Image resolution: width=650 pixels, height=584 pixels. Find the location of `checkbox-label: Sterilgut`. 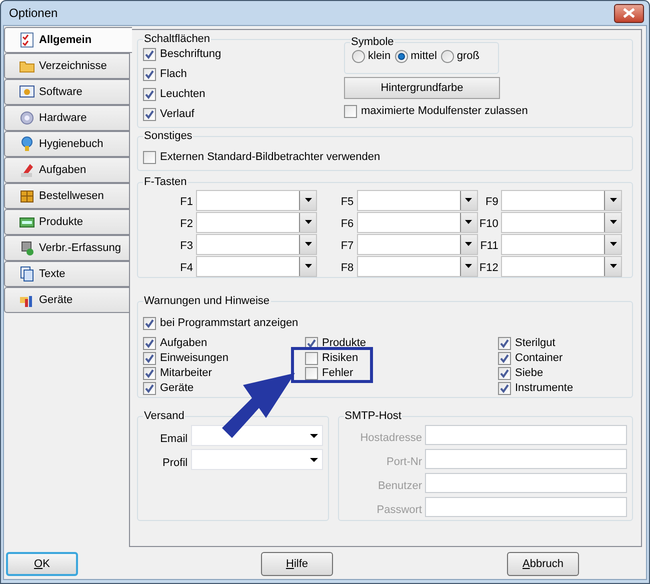

checkbox-label: Sterilgut is located at coordinates (535, 344).